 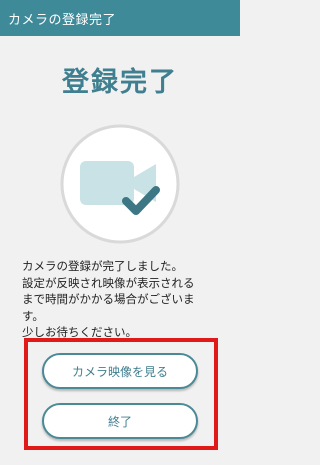 I want to click on page-title: 登録完了, so click(x=120, y=82).